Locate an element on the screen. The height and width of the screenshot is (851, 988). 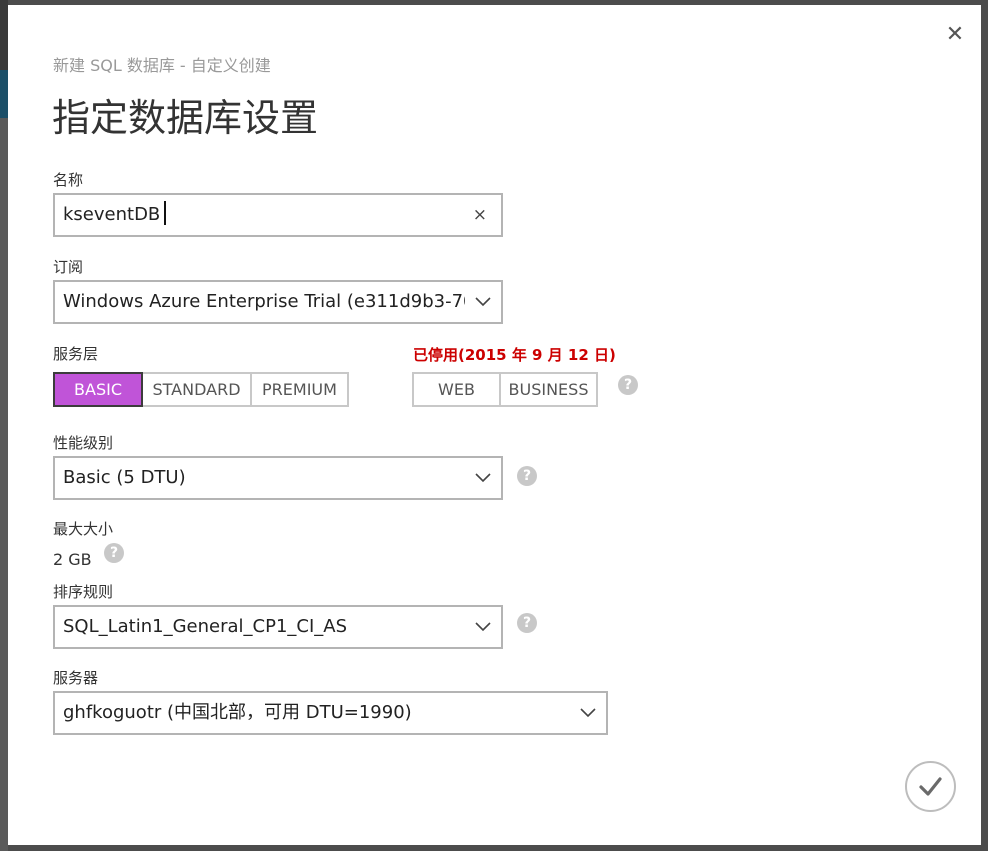
deprecated-tiers-label: 已停用(2015 年 9 月 12 日) is located at coordinates (514, 355).